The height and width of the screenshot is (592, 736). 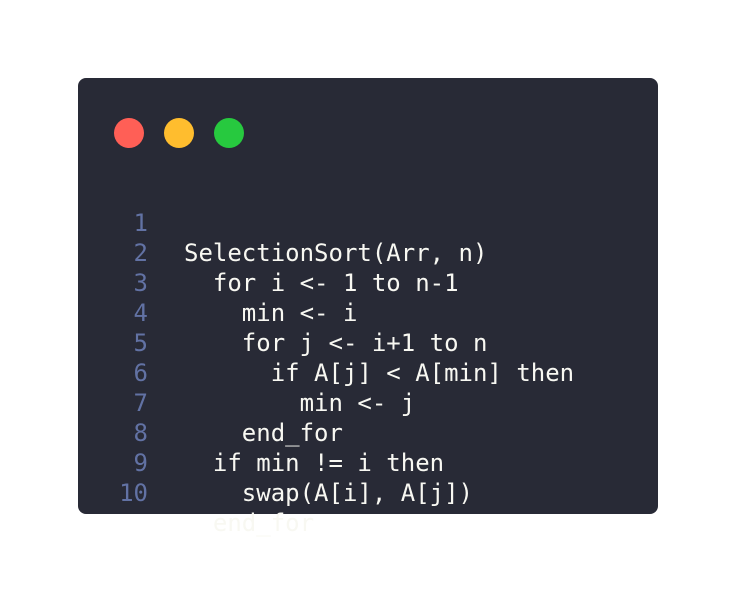 I want to click on code-line: 2 for i <- 1 to n-1, so click(x=368, y=252).